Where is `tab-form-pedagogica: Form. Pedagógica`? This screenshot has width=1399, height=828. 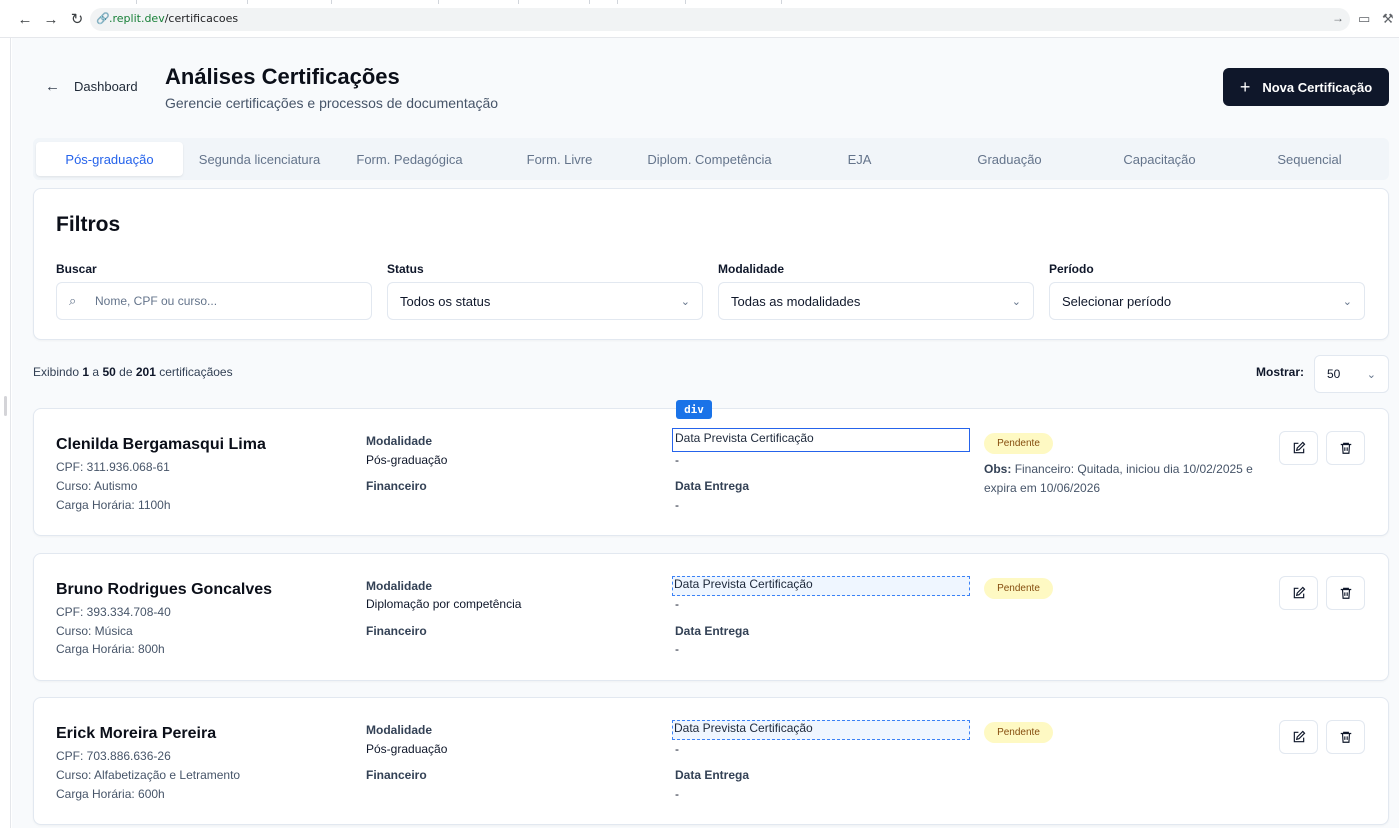 tab-form-pedagogica: Form. Pedagógica is located at coordinates (409, 159).